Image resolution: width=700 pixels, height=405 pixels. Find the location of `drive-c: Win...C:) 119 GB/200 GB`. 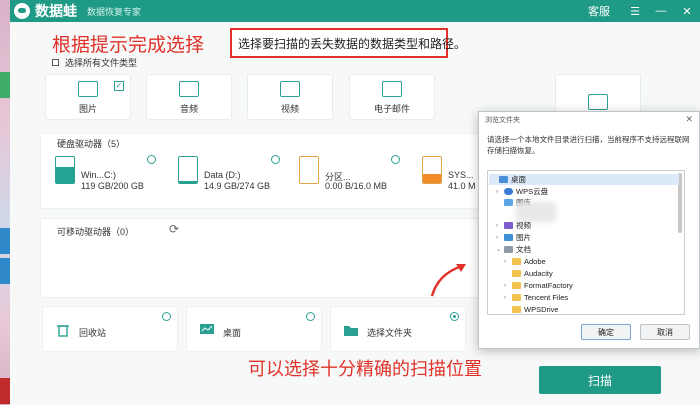

drive-c: Win...C:) 119 GB/200 GB is located at coordinates (115, 173).